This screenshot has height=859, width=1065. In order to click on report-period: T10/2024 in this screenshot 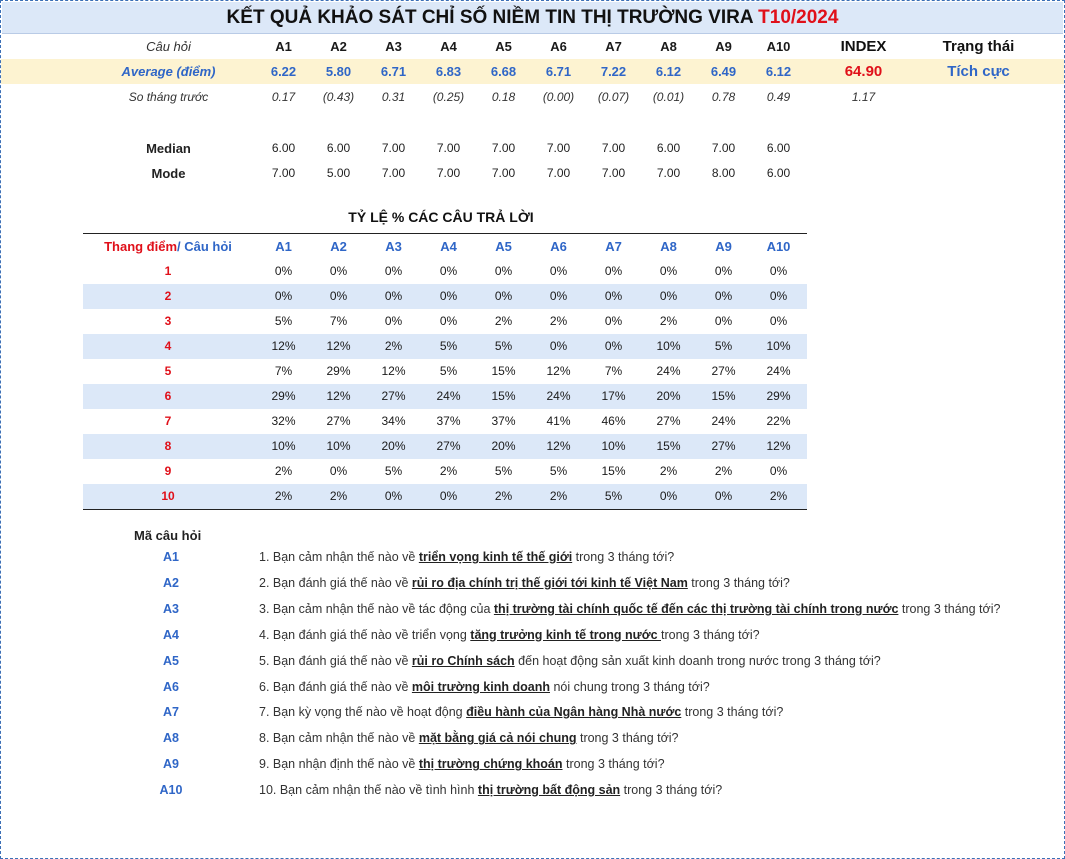, I will do `click(798, 17)`.